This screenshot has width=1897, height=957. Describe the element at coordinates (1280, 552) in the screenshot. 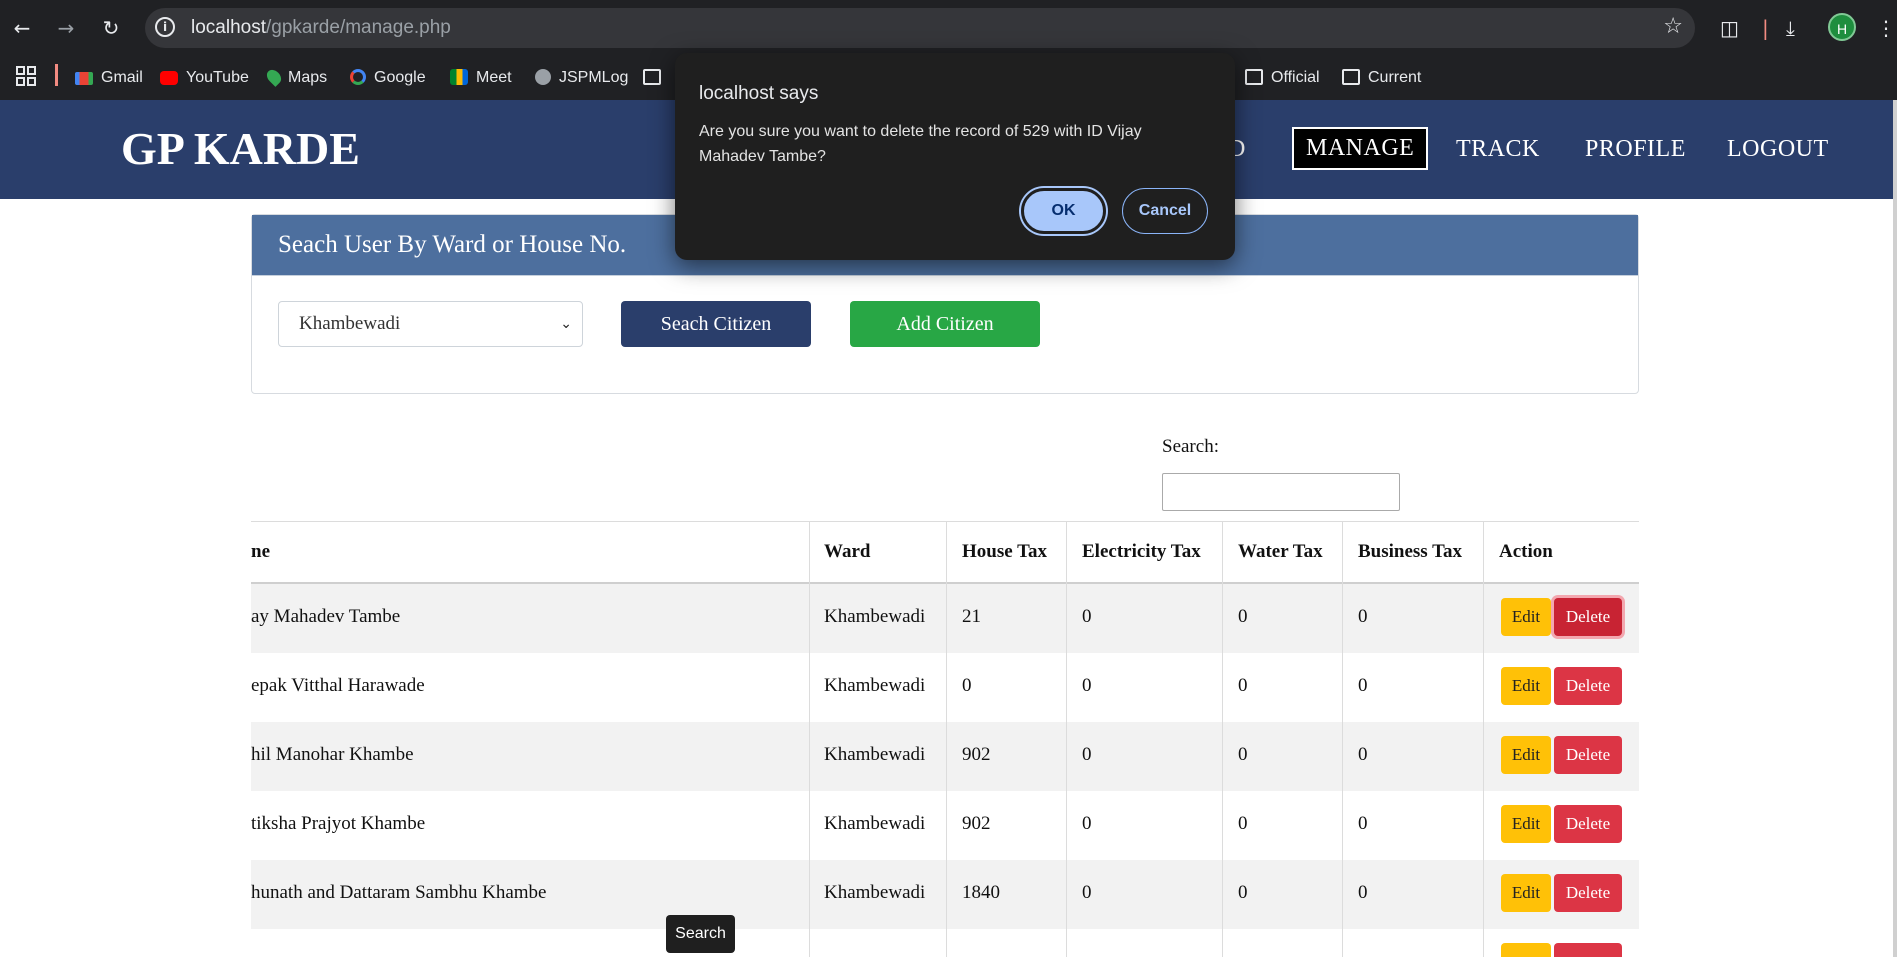

I see `column-header-water-tax: Water Tax` at that location.